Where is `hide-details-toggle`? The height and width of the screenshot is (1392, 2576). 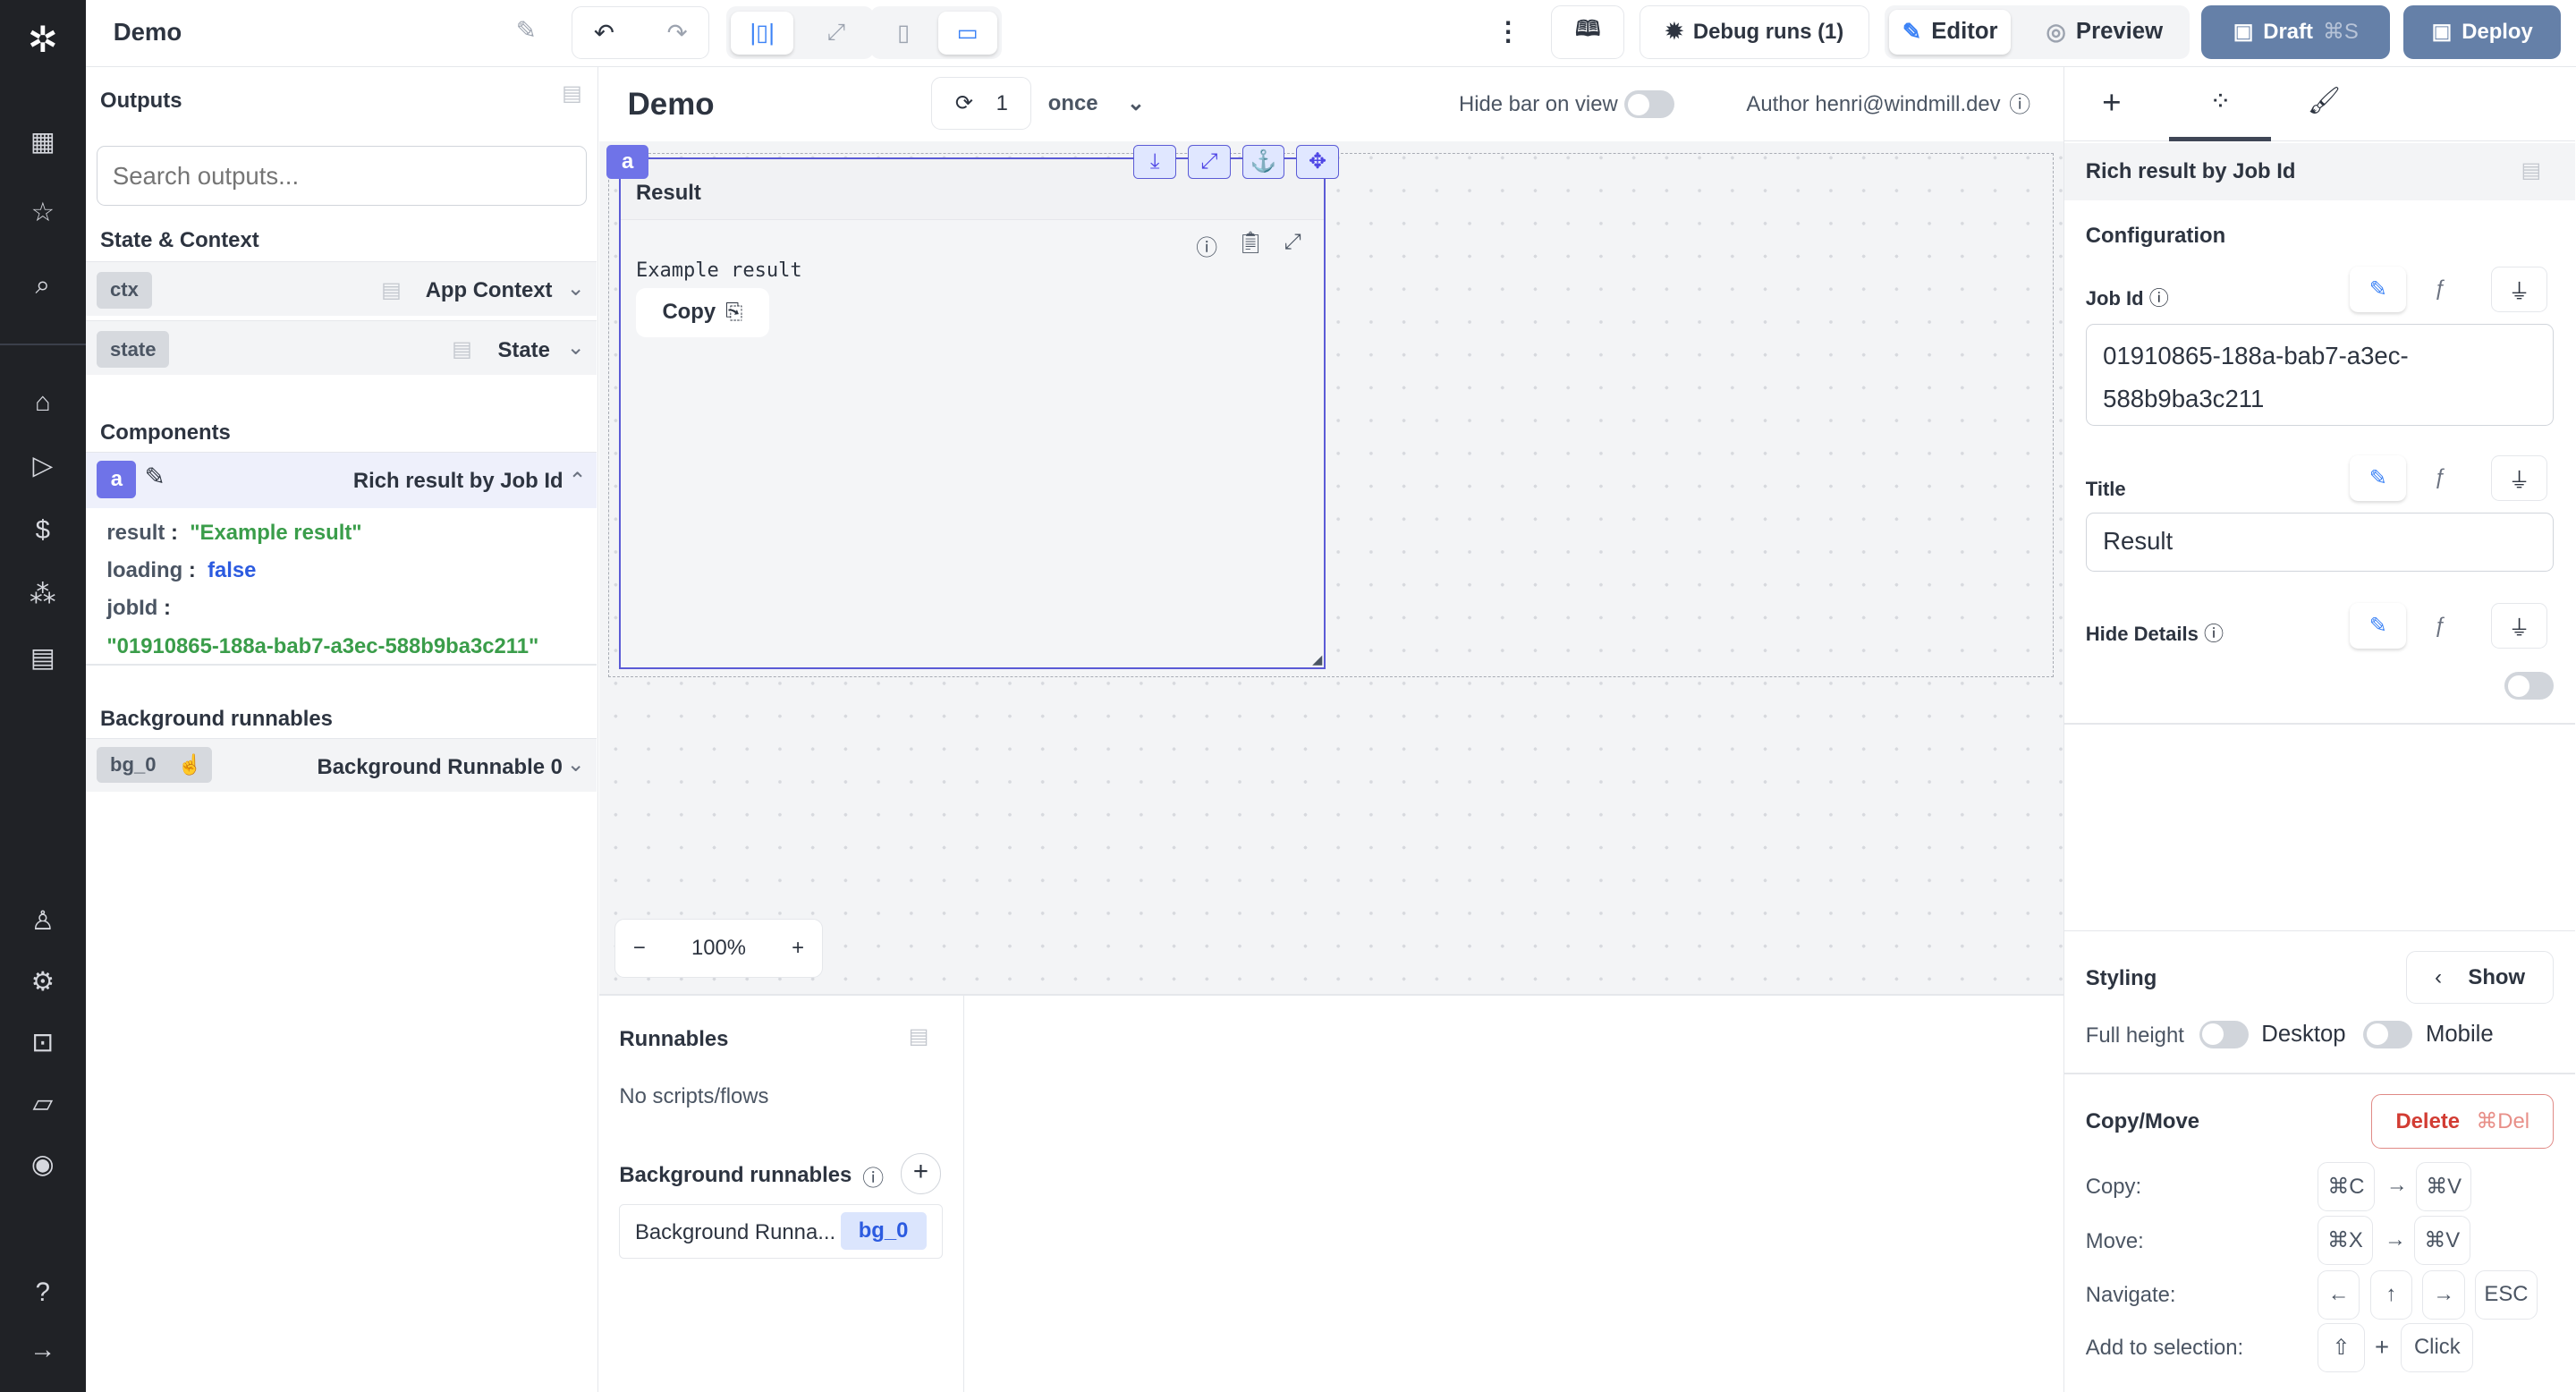 hide-details-toggle is located at coordinates (2529, 686).